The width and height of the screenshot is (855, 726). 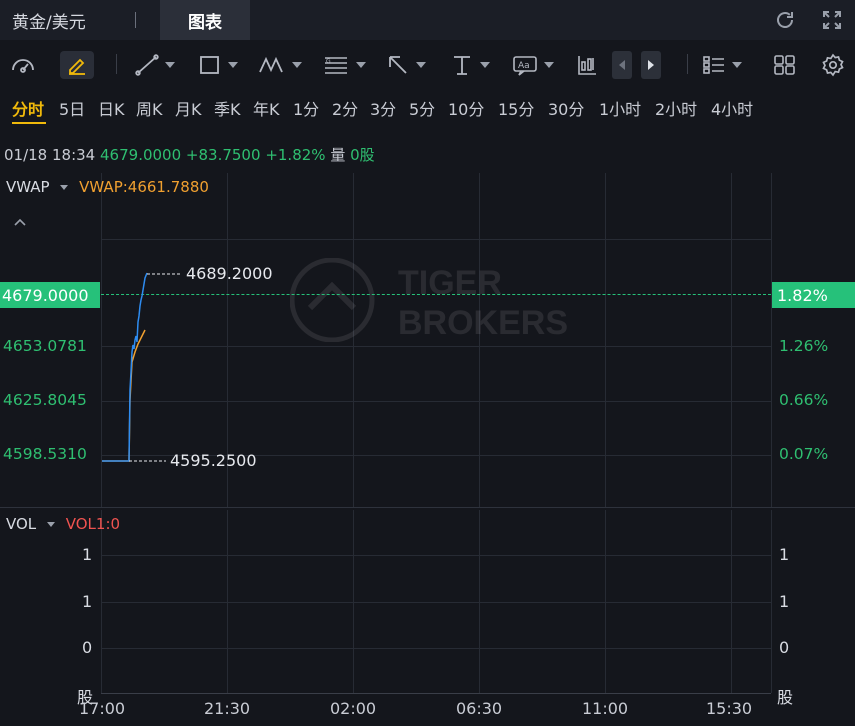 I want to click on x-axis-label: 15:30, so click(x=729, y=708).